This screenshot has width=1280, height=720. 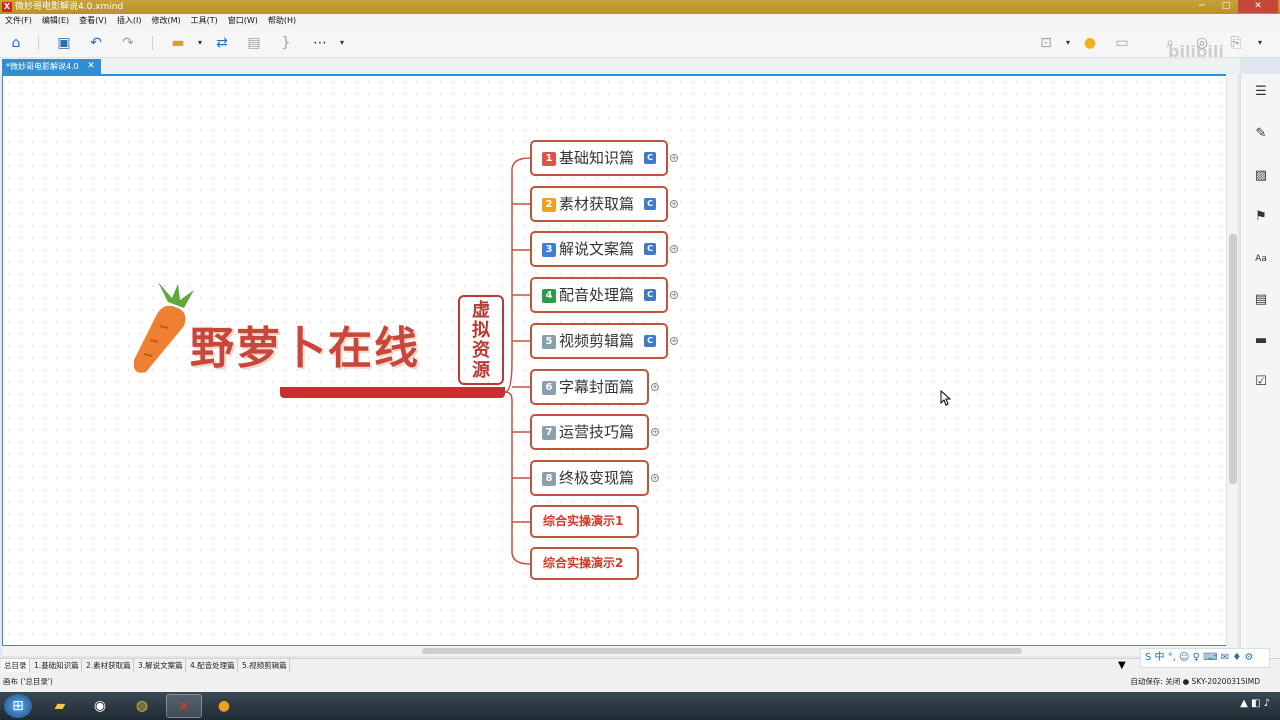 What do you see at coordinates (549, 433) in the screenshot?
I see `priority-7-icon: 7` at bounding box center [549, 433].